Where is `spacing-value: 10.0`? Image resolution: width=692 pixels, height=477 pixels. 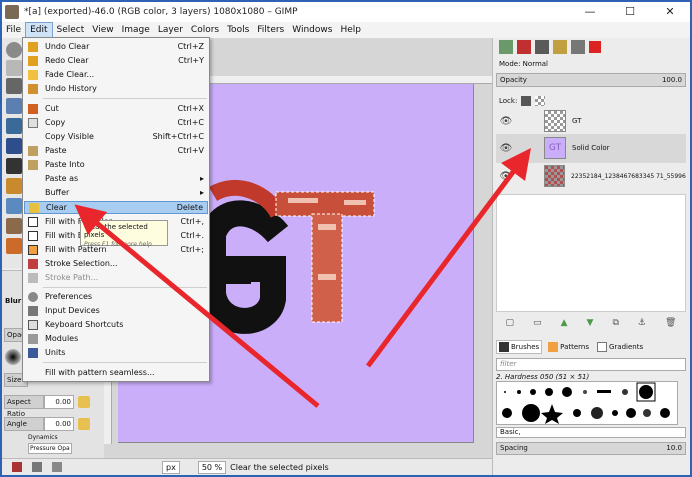
spacing-value: 10.0 is located at coordinates (674, 448).